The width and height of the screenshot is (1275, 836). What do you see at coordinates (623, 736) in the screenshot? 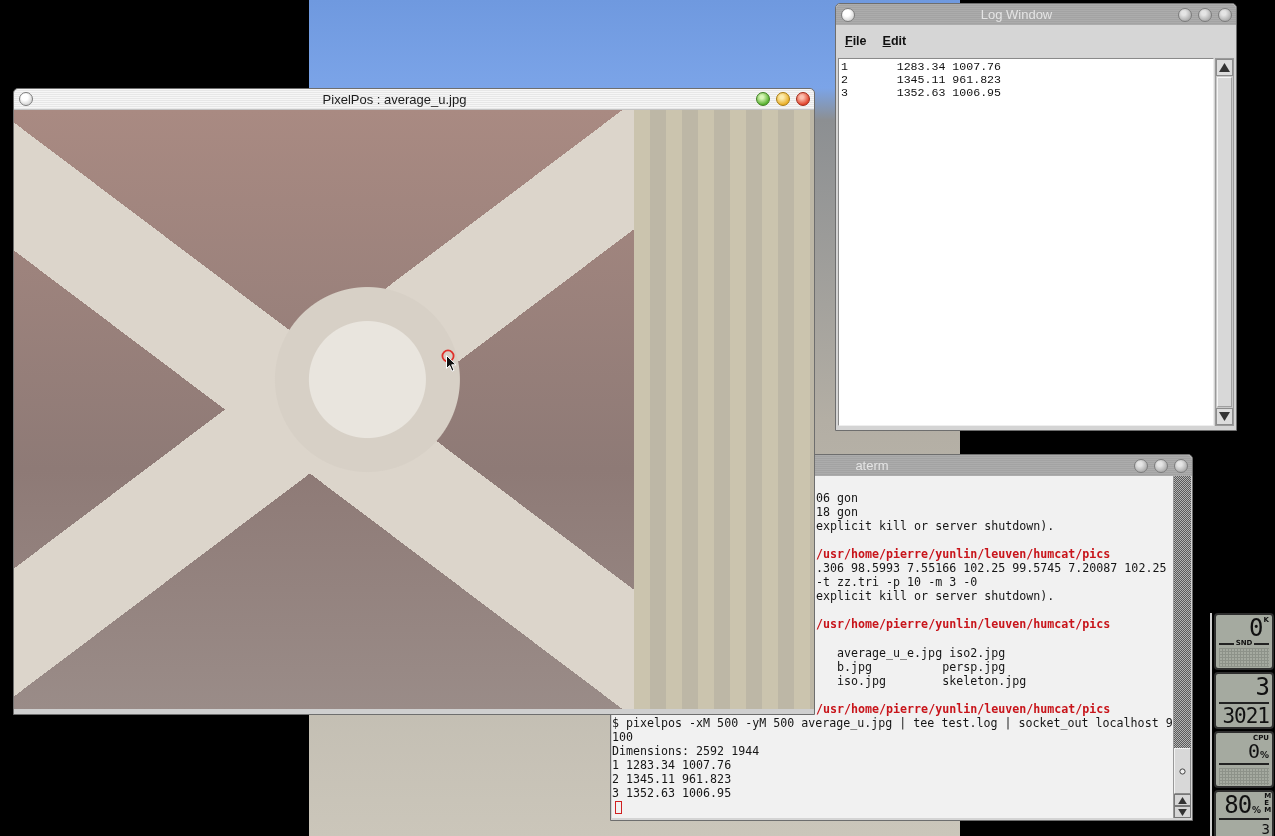
I see `terminal-line: 100` at bounding box center [623, 736].